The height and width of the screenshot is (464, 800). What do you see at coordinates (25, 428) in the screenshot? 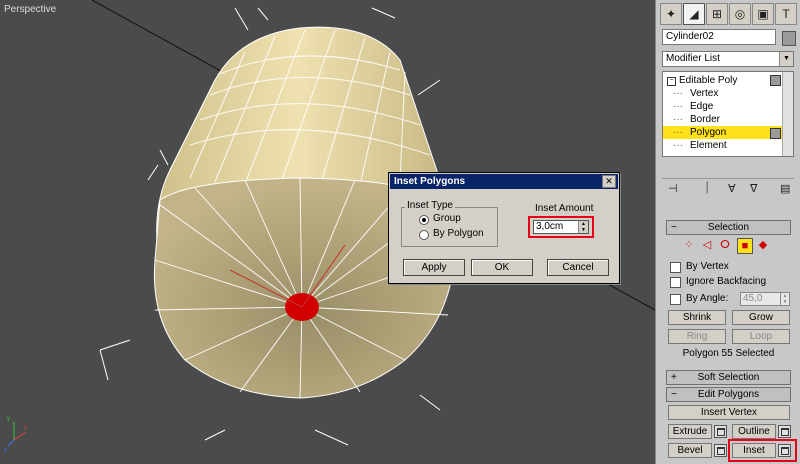
I see `svg-text: x` at bounding box center [25, 428].